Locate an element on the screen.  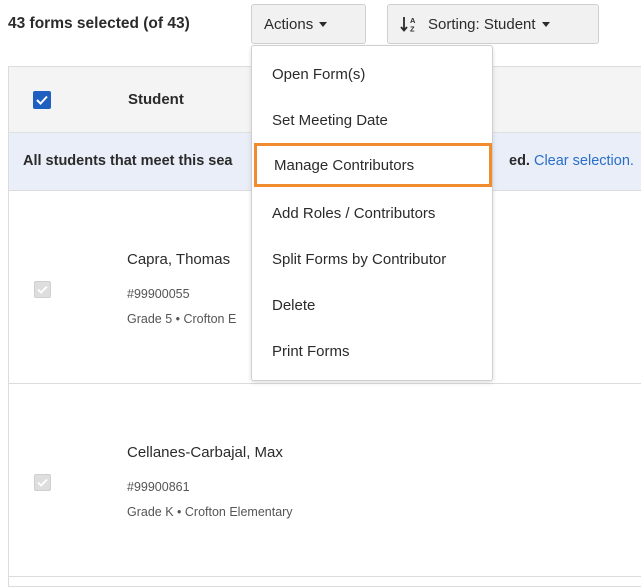
menu-item-delete: Delete is located at coordinates (372, 305).